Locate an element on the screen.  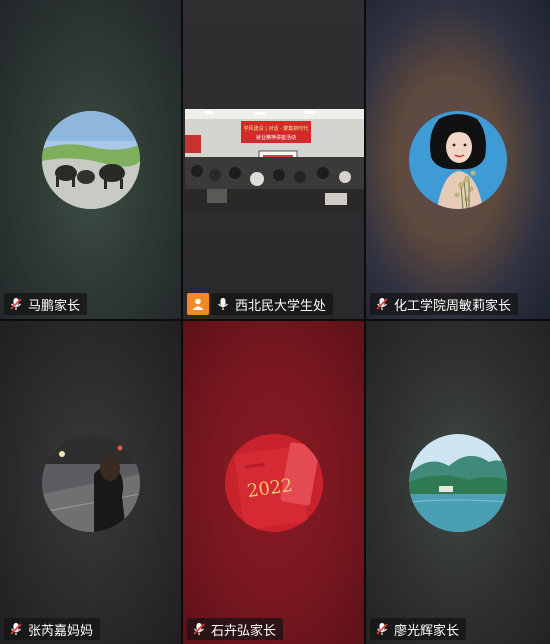
participant-name-label: 张芮嘉妈妈 is located at coordinates (52, 629).